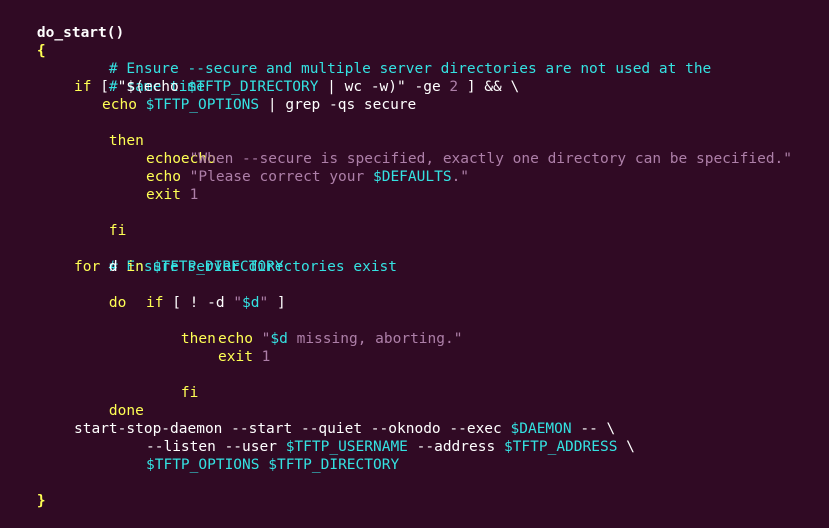 Image resolution: width=829 pixels, height=528 pixels. I want to click on code-line-1: do_start(), so click(63, 23).